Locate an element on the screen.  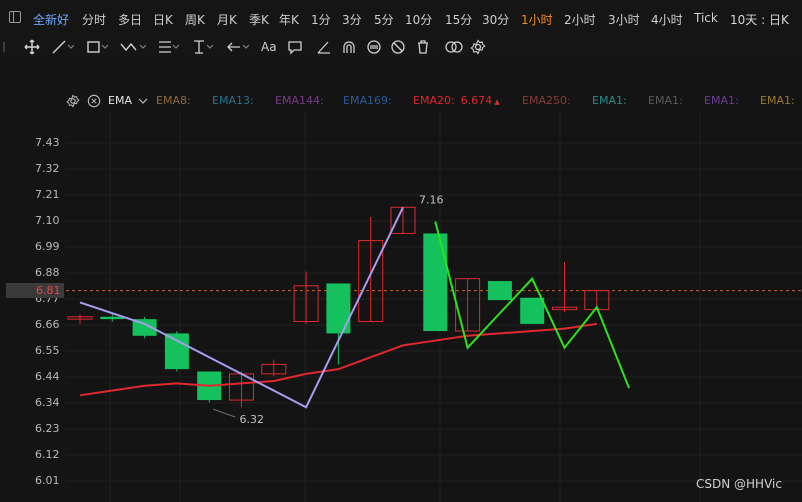
low-annotation: 6.32 is located at coordinates (252, 419).